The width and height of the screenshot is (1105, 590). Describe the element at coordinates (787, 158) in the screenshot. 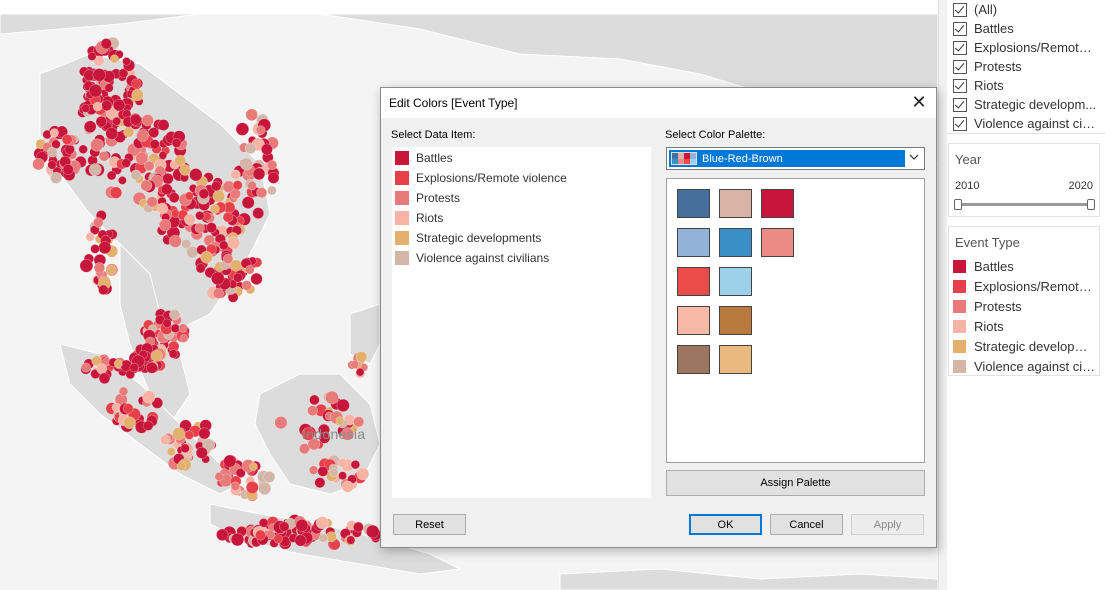

I see `palette-selected-value: Blue-Red-Brown` at that location.